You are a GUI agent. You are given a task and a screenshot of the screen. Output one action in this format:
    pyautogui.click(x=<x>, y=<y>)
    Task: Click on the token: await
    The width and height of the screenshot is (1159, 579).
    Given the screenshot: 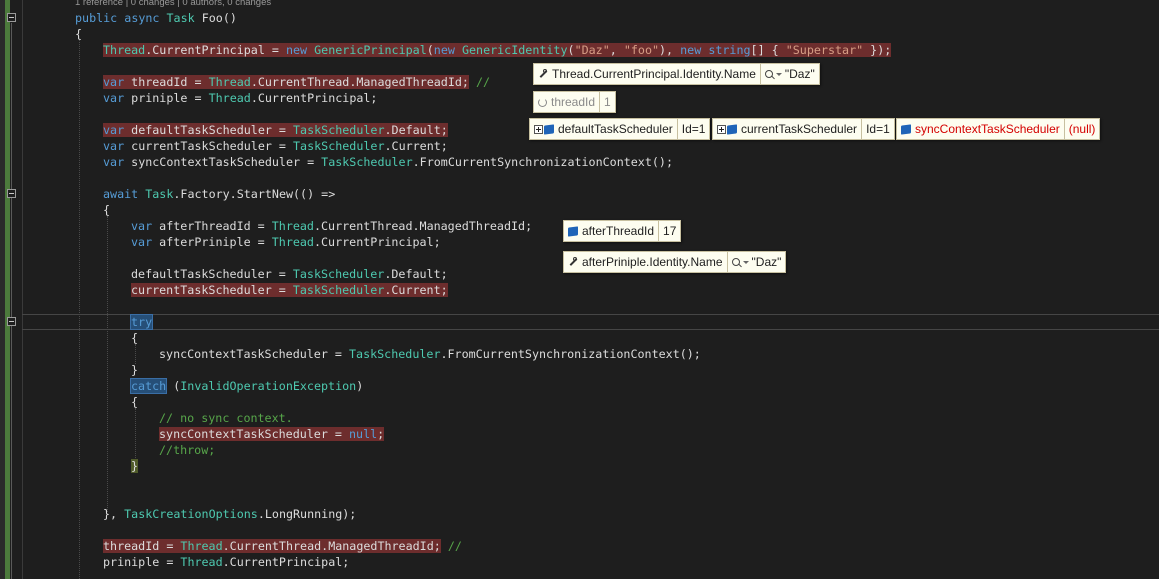 What is the action you would take?
    pyautogui.click(x=121, y=194)
    